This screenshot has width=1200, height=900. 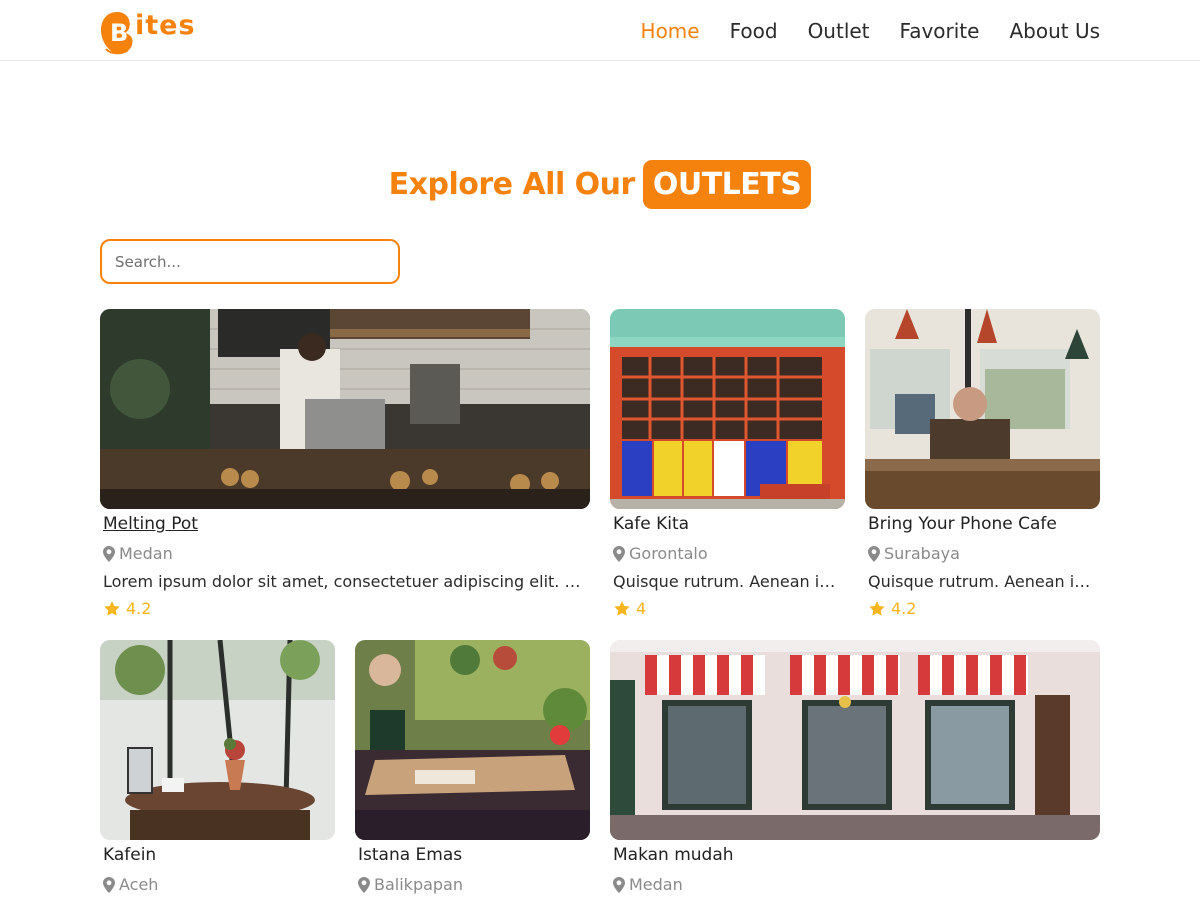 I want to click on outlet-name: Kafe Kita, so click(x=651, y=524).